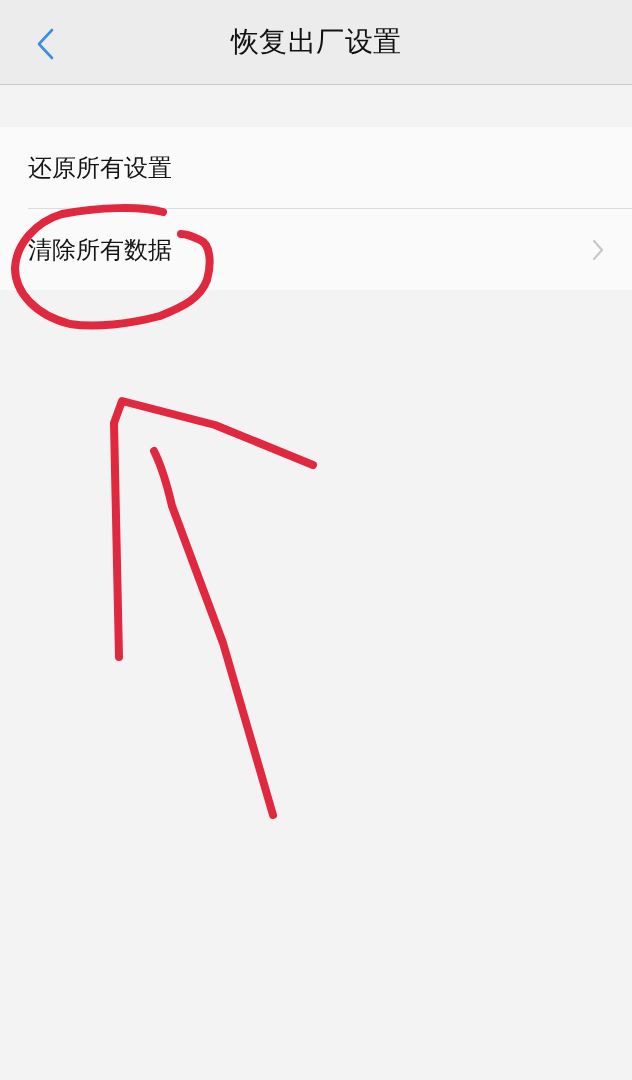 Image resolution: width=632 pixels, height=1080 pixels. Describe the element at coordinates (316, 42) in the screenshot. I see `page-title: 恢复出厂设置` at that location.